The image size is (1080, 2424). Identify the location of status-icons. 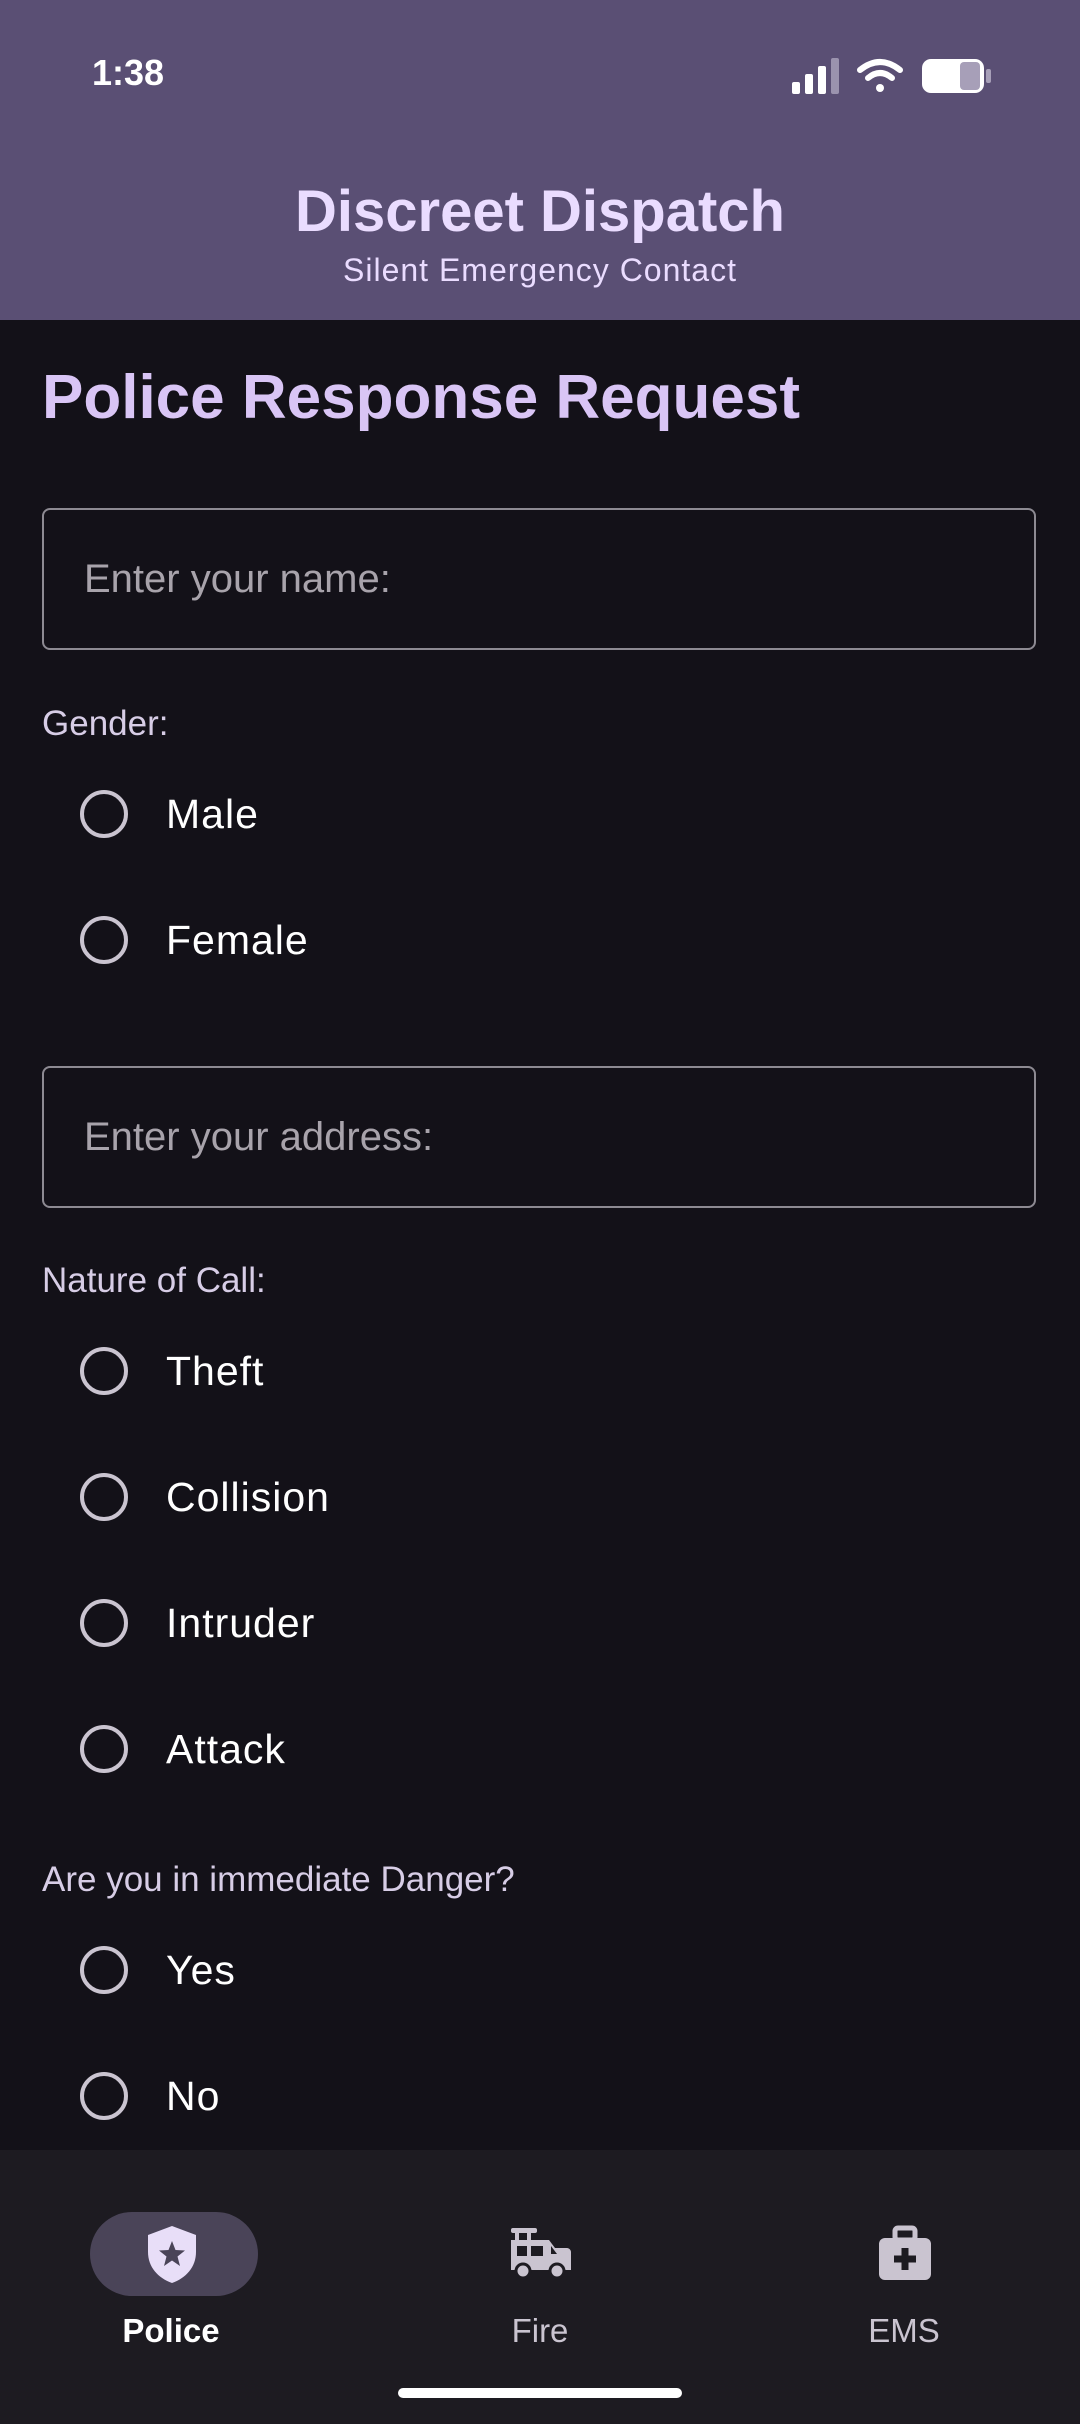
(891, 76).